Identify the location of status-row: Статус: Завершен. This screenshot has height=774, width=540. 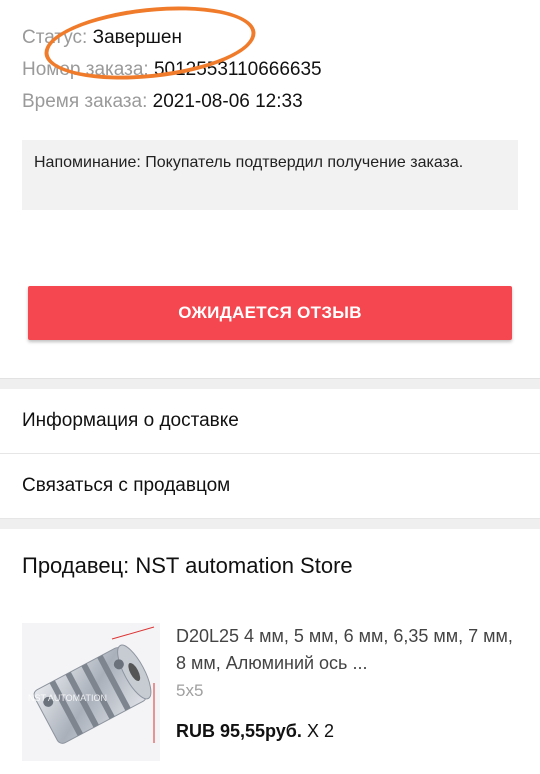
(270, 38).